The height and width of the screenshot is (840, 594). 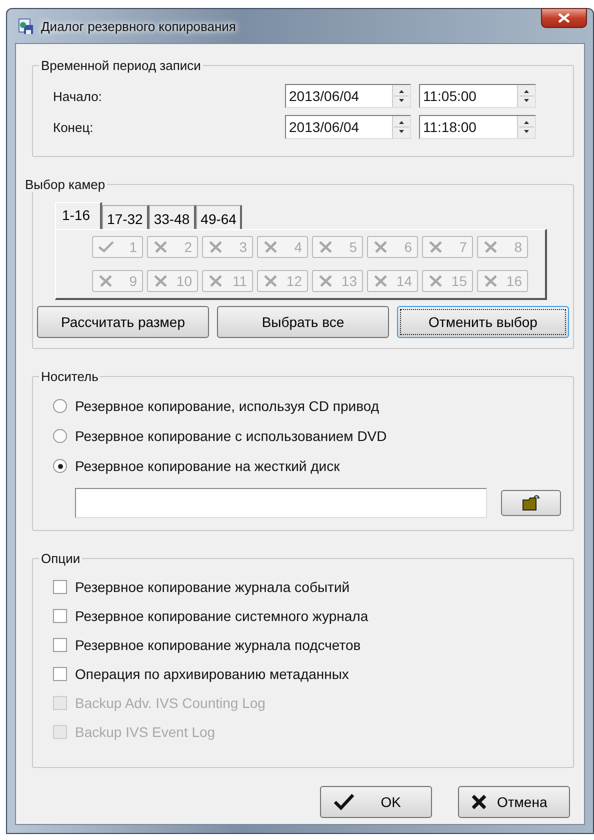 What do you see at coordinates (303, 322) in the screenshot?
I see `action-button: Выбрать все` at bounding box center [303, 322].